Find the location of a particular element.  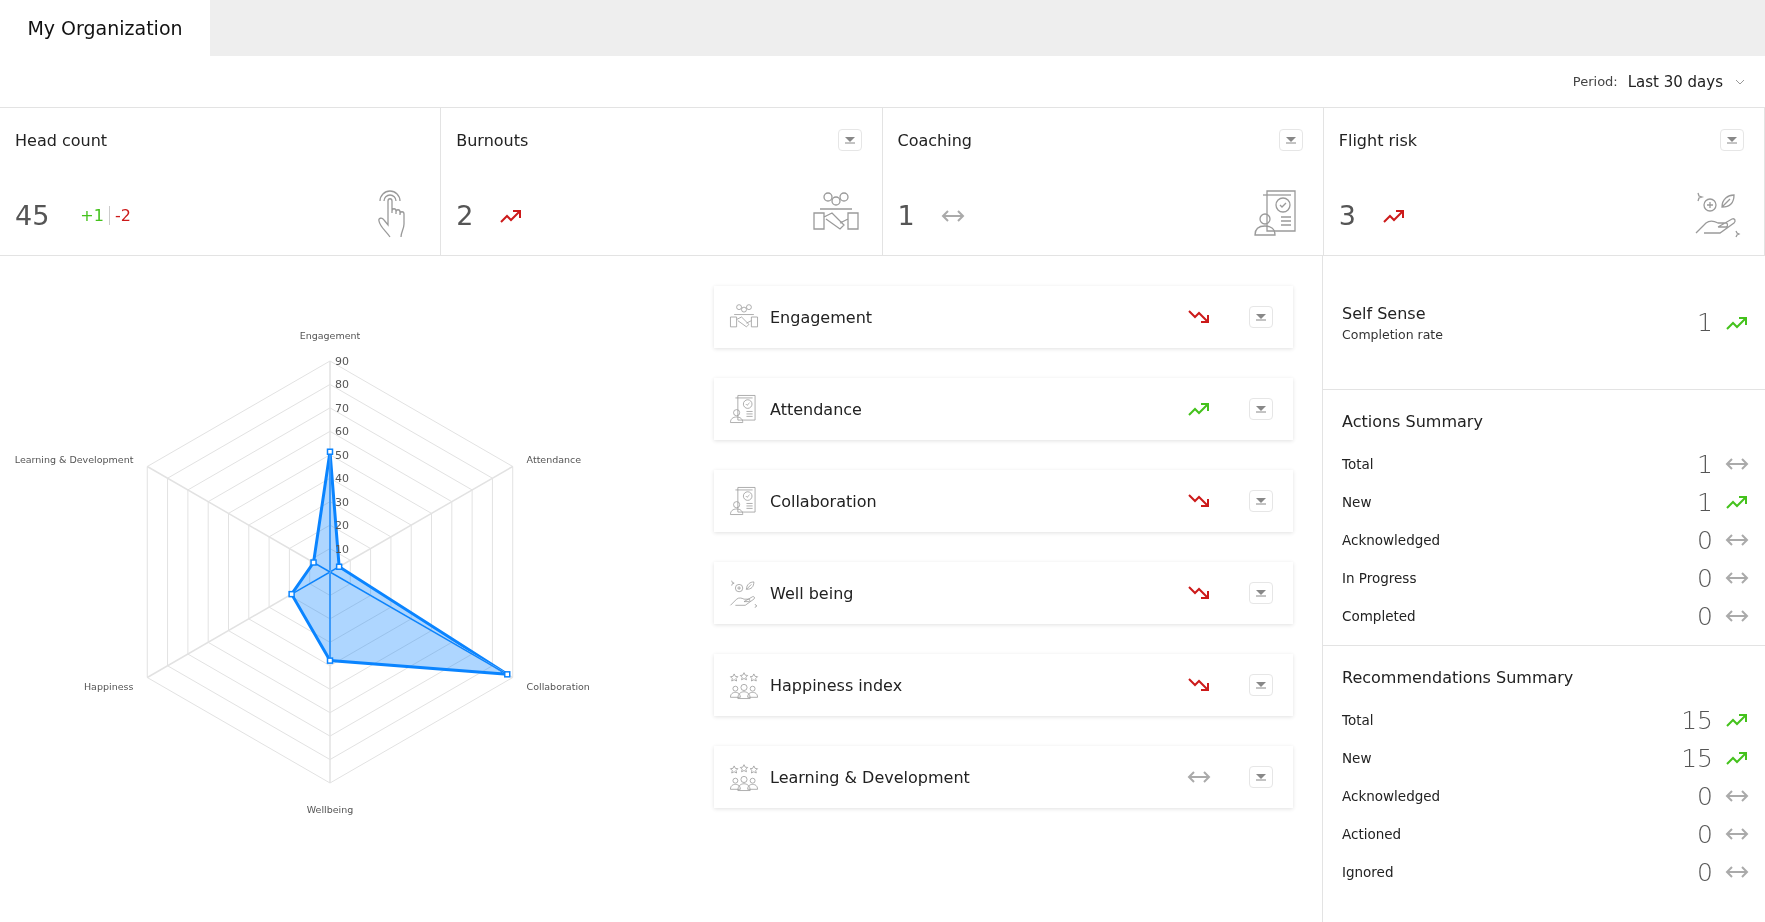

kpi-value: 3 is located at coordinates (1347, 215).